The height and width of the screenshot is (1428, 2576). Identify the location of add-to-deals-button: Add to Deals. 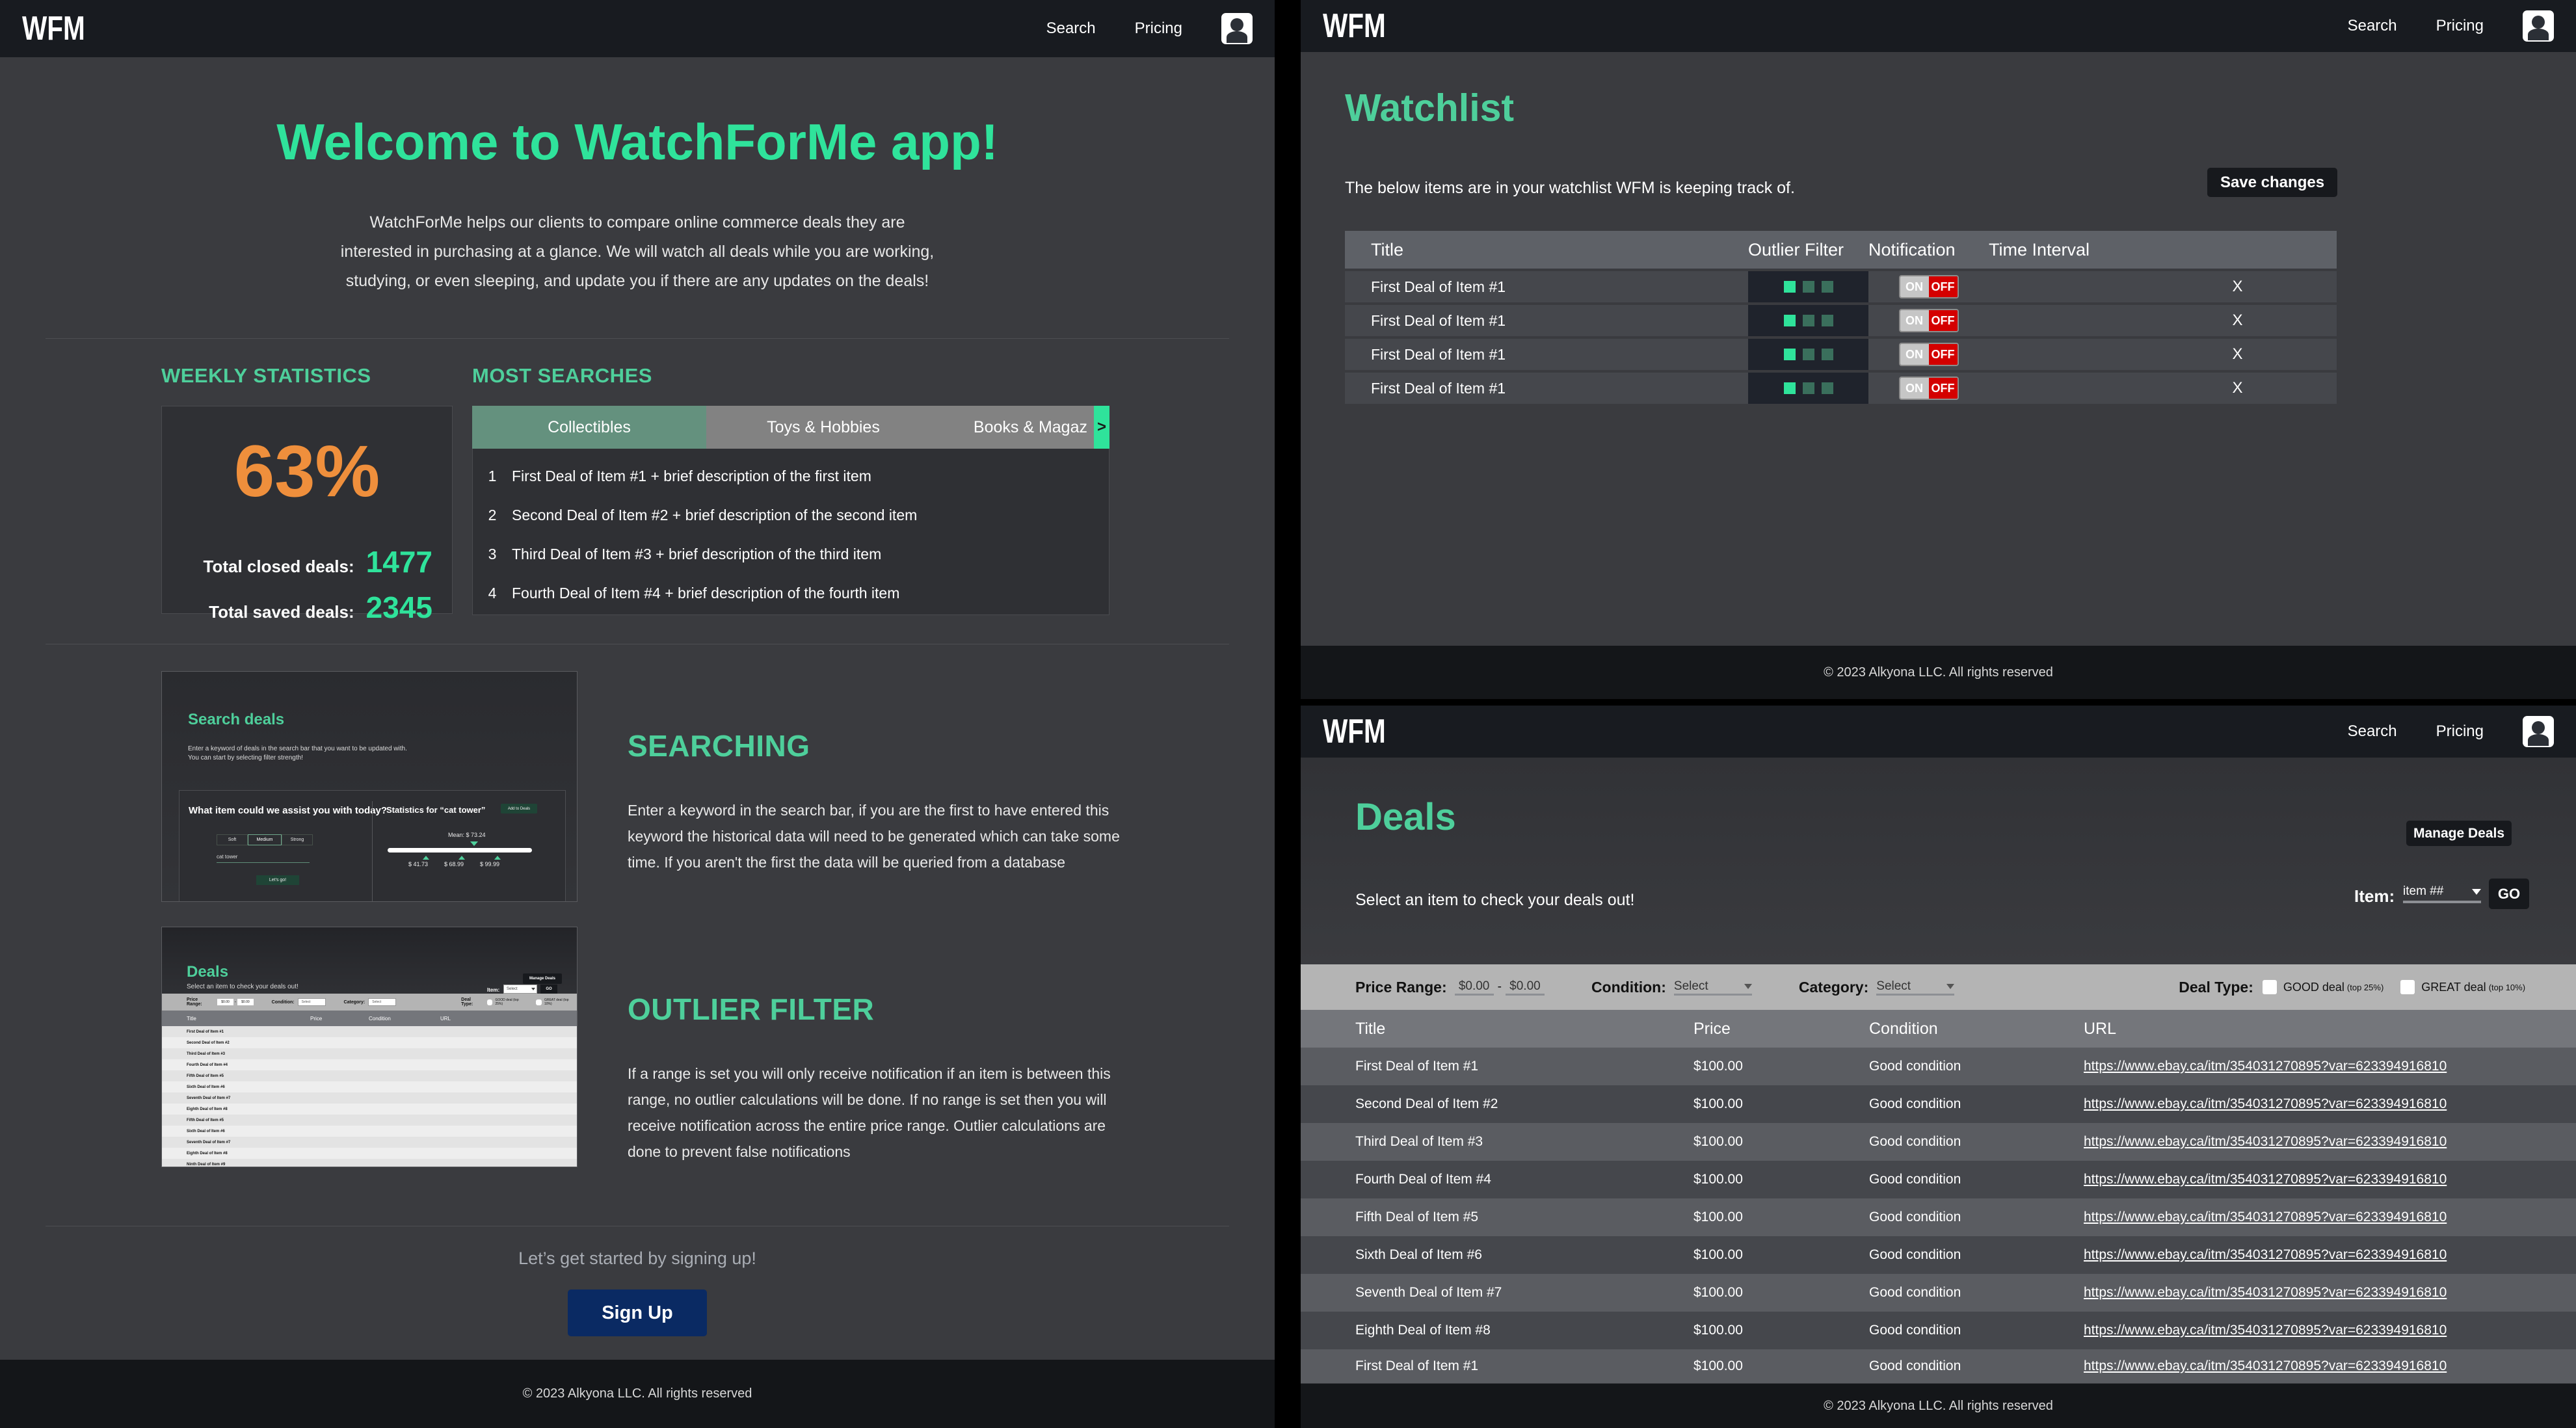
(519, 808).